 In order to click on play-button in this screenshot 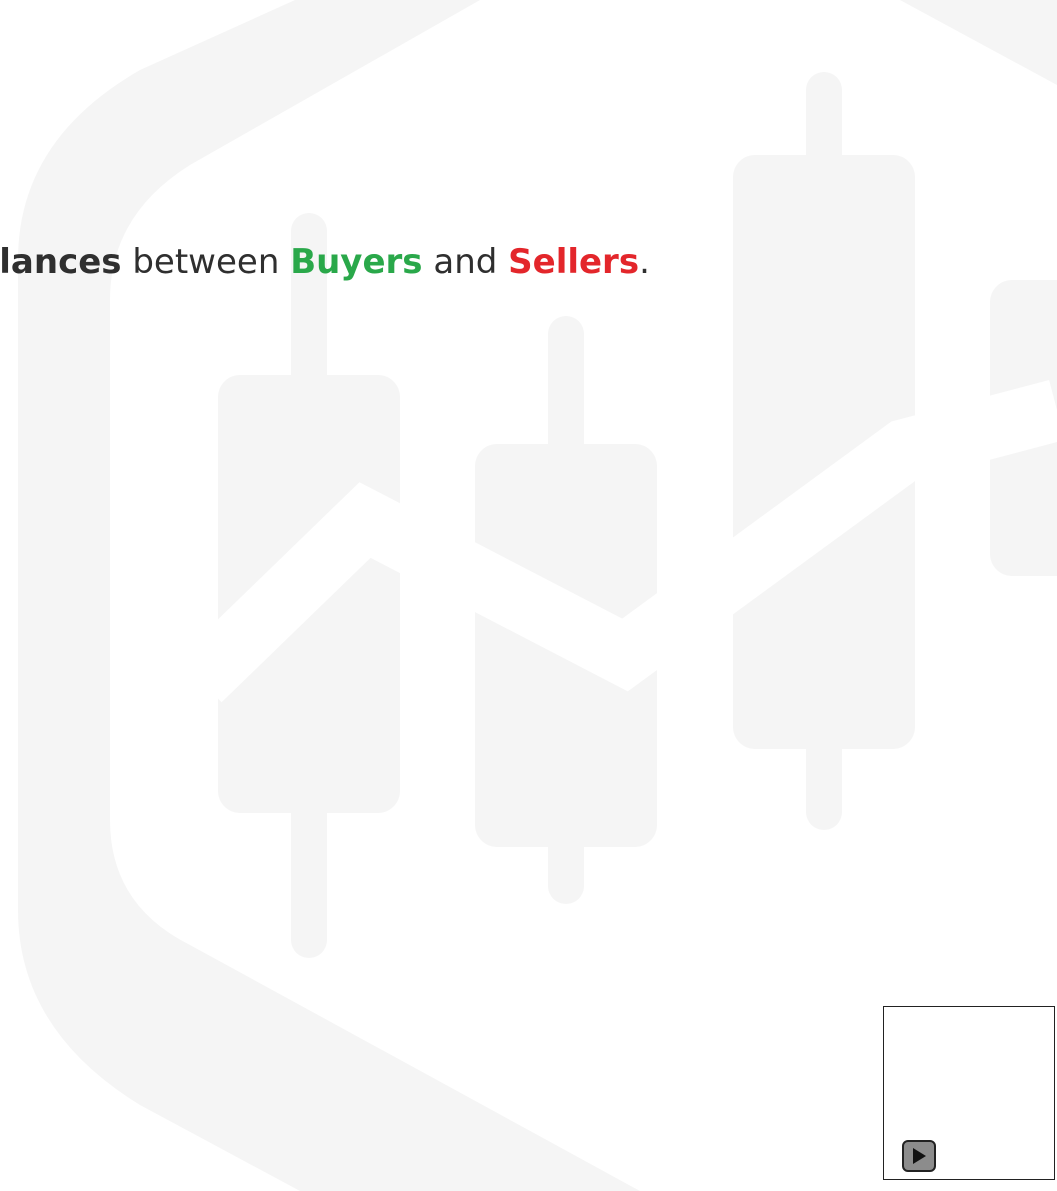, I will do `click(919, 1156)`.